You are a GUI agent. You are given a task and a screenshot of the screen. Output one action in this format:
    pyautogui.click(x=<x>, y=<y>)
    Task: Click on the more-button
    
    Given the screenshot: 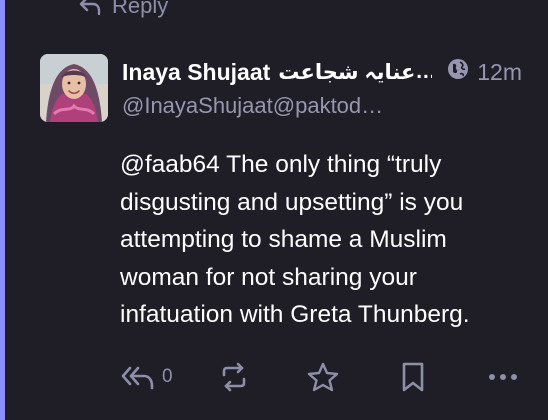 What is the action you would take?
    pyautogui.click(x=503, y=377)
    